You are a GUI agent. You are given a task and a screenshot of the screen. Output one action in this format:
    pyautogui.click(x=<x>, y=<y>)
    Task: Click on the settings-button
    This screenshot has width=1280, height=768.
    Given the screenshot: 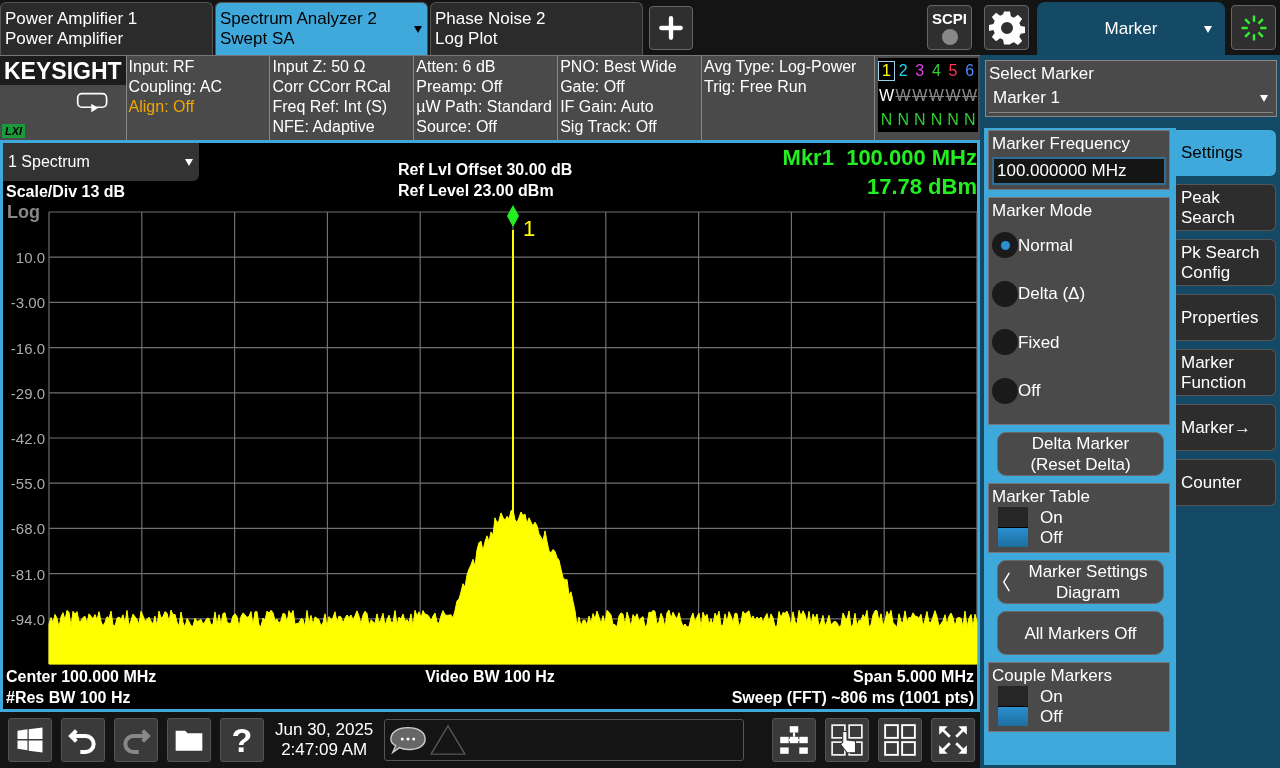 What is the action you would take?
    pyautogui.click(x=1006, y=27)
    